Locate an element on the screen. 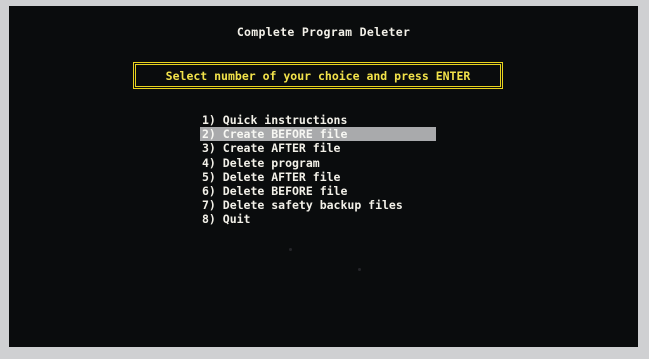 The width and height of the screenshot is (649, 359). menu-item-quick-instructions: 1) Quick instructions is located at coordinates (318, 120).